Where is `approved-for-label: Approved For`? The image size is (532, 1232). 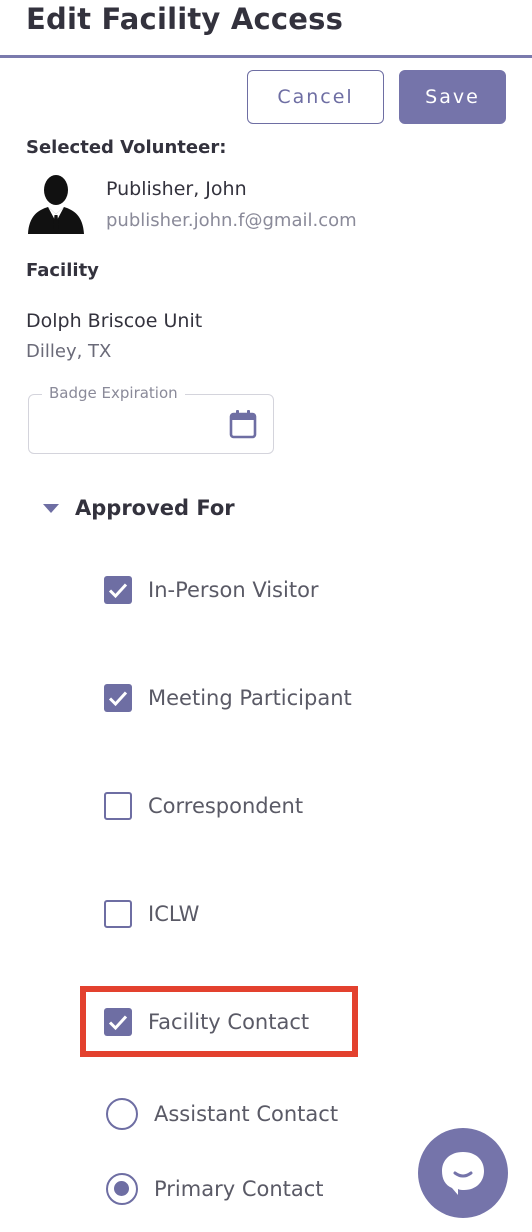
approved-for-label: Approved For is located at coordinates (155, 508).